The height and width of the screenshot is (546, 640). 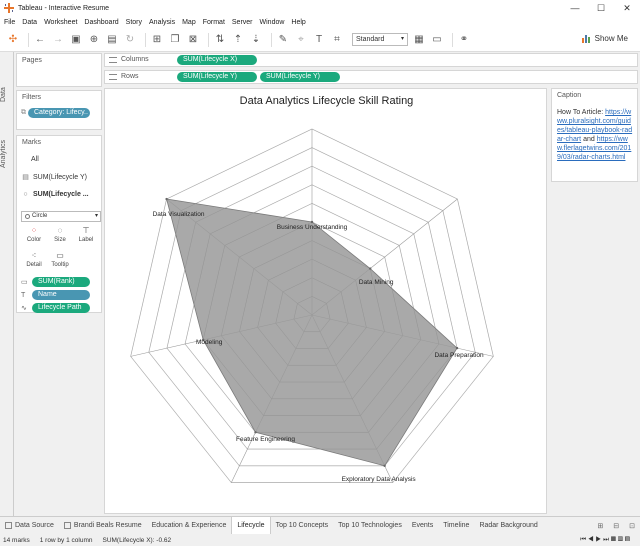 I want to click on rows-shelf: Rows SUM(Lifecycle Y) SUM(Lifecycle Y), so click(x=371, y=77).